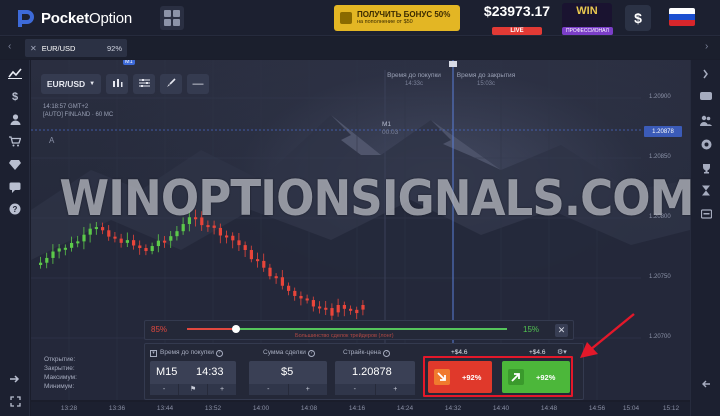 Image resolution: width=720 pixels, height=416 pixels. Describe the element at coordinates (15, 141) in the screenshot. I see `market-cart-icon` at that location.